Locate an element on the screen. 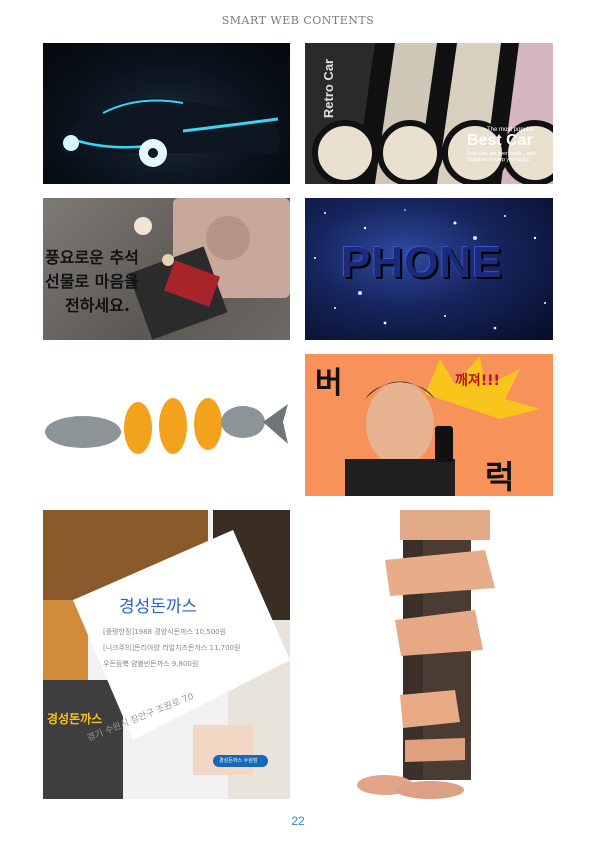 The height and width of the screenshot is (842, 596). legs-illustration is located at coordinates (426, 654).